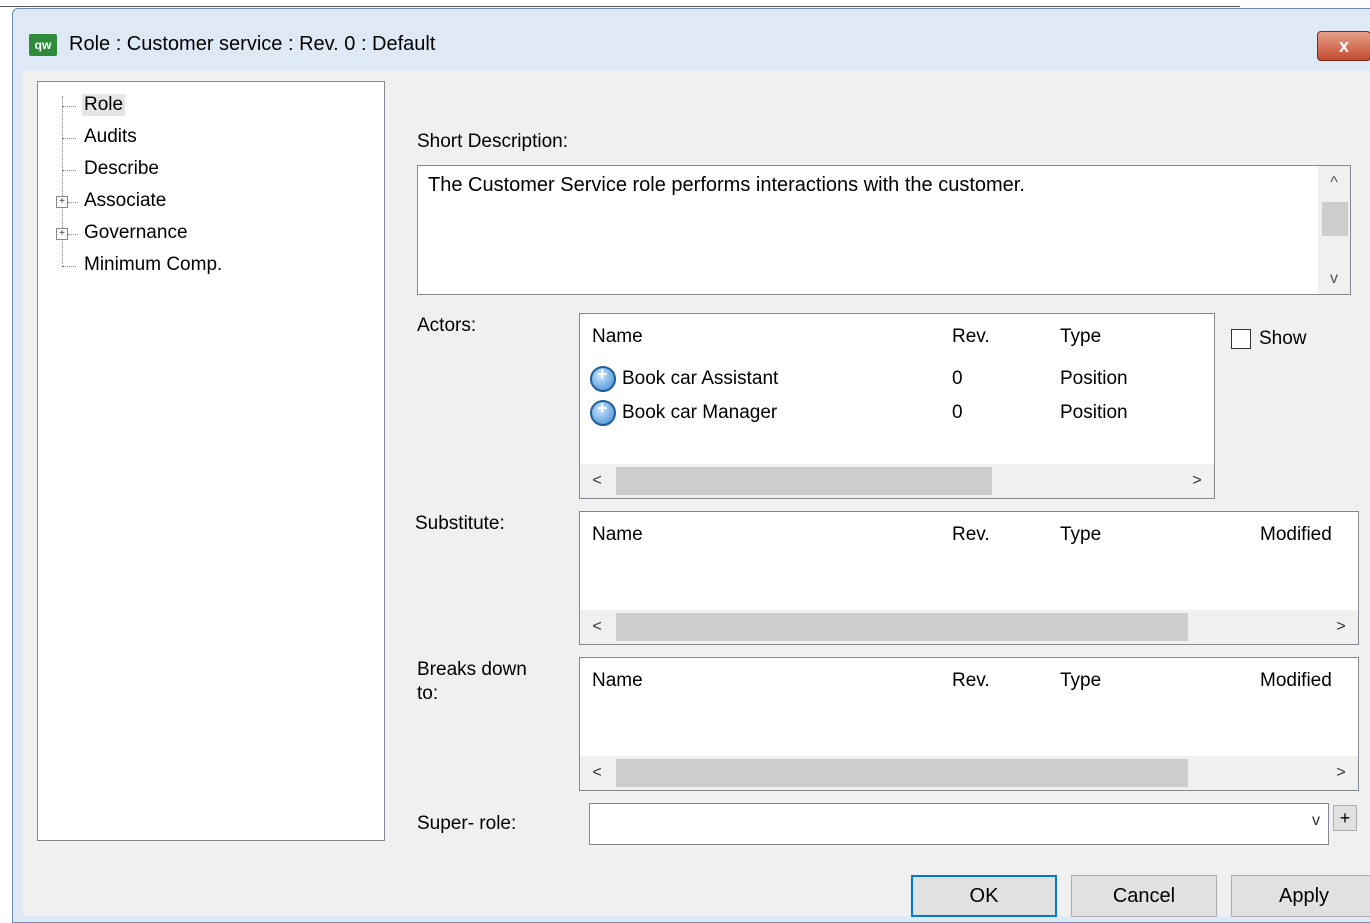 This screenshot has height=923, width=1370. What do you see at coordinates (110, 137) in the screenshot?
I see `tree-item-audits: Audits` at bounding box center [110, 137].